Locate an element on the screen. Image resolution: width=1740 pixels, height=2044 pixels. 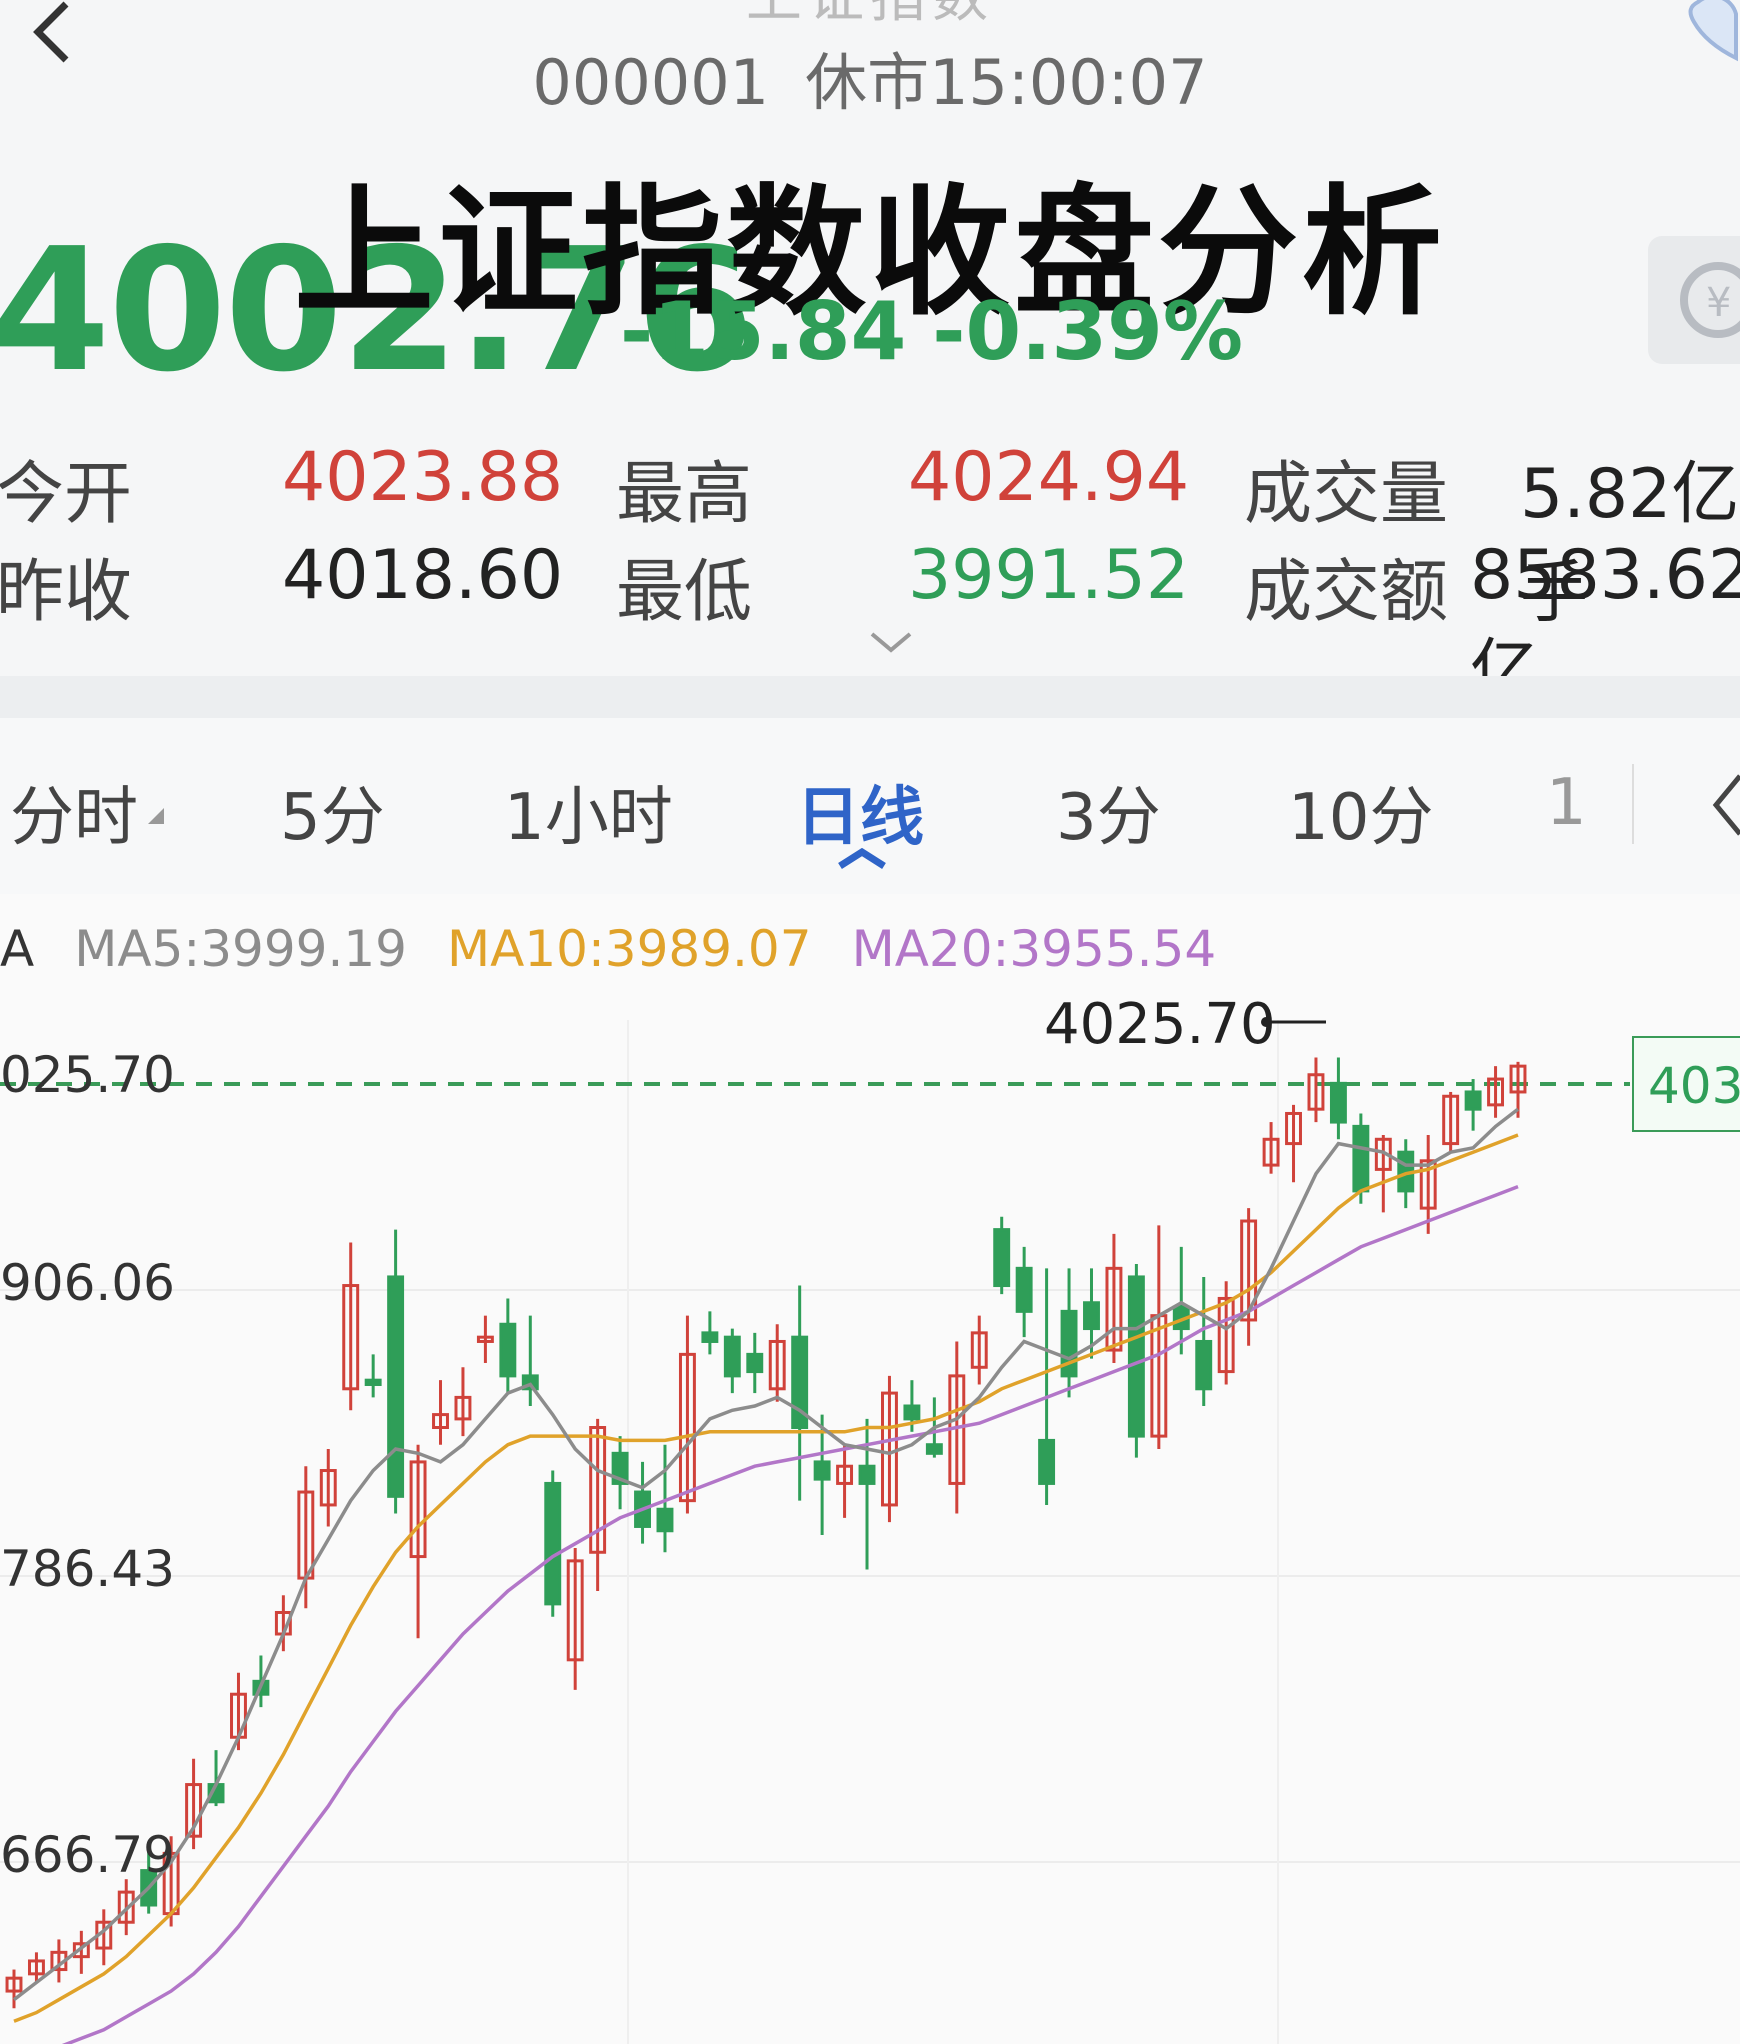
y-axis-label-4: 666.79 is located at coordinates (87, 1855).